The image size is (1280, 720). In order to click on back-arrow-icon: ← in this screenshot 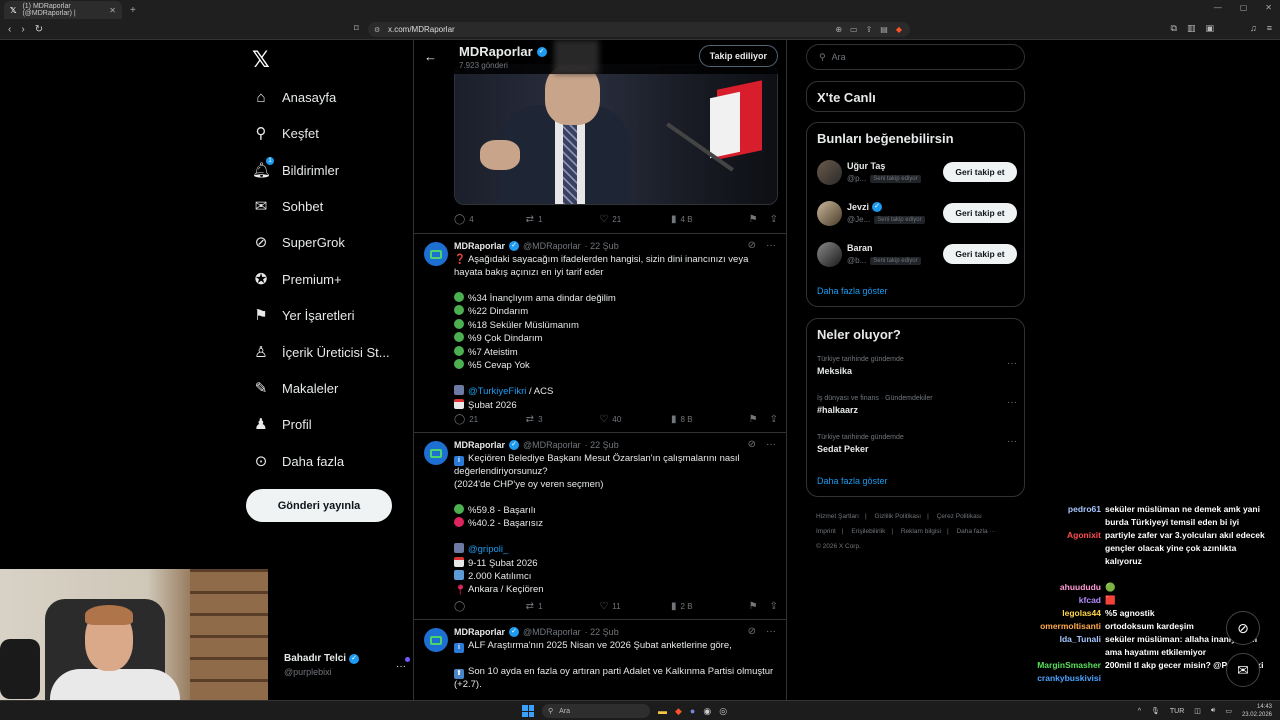, I will do `click(430, 56)`.